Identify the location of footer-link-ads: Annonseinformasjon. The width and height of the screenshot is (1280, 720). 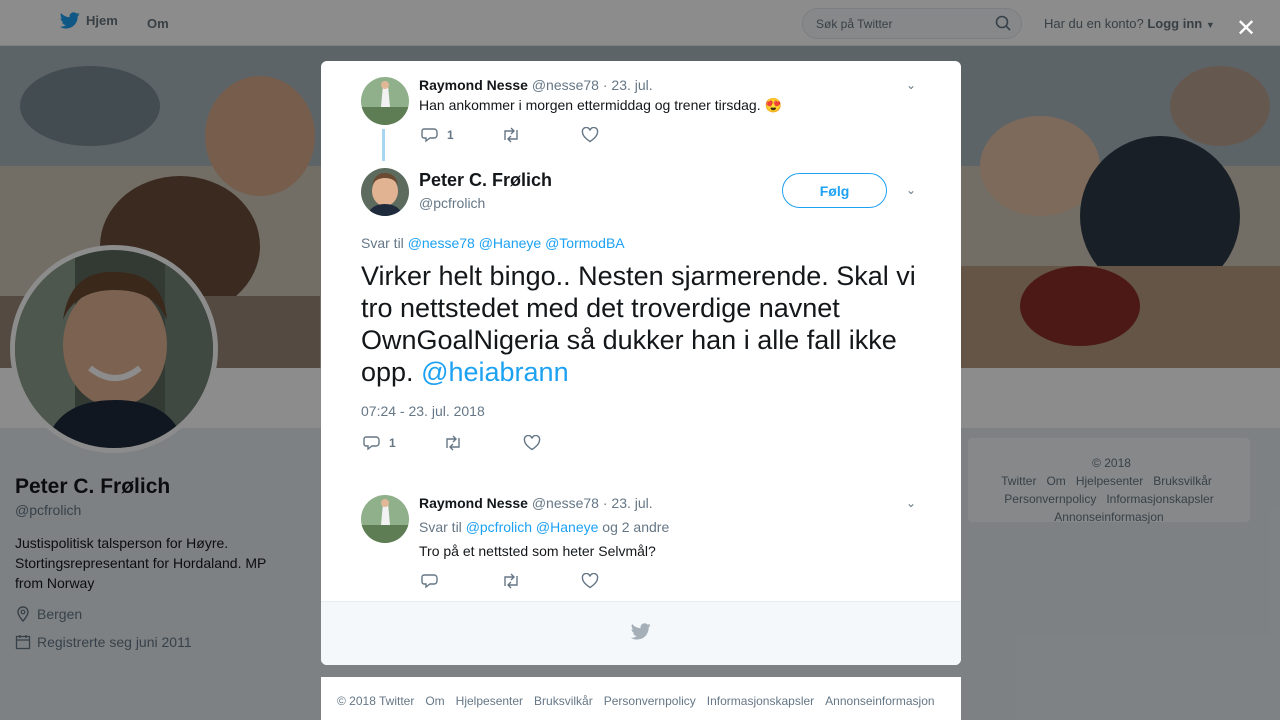
(879, 701).